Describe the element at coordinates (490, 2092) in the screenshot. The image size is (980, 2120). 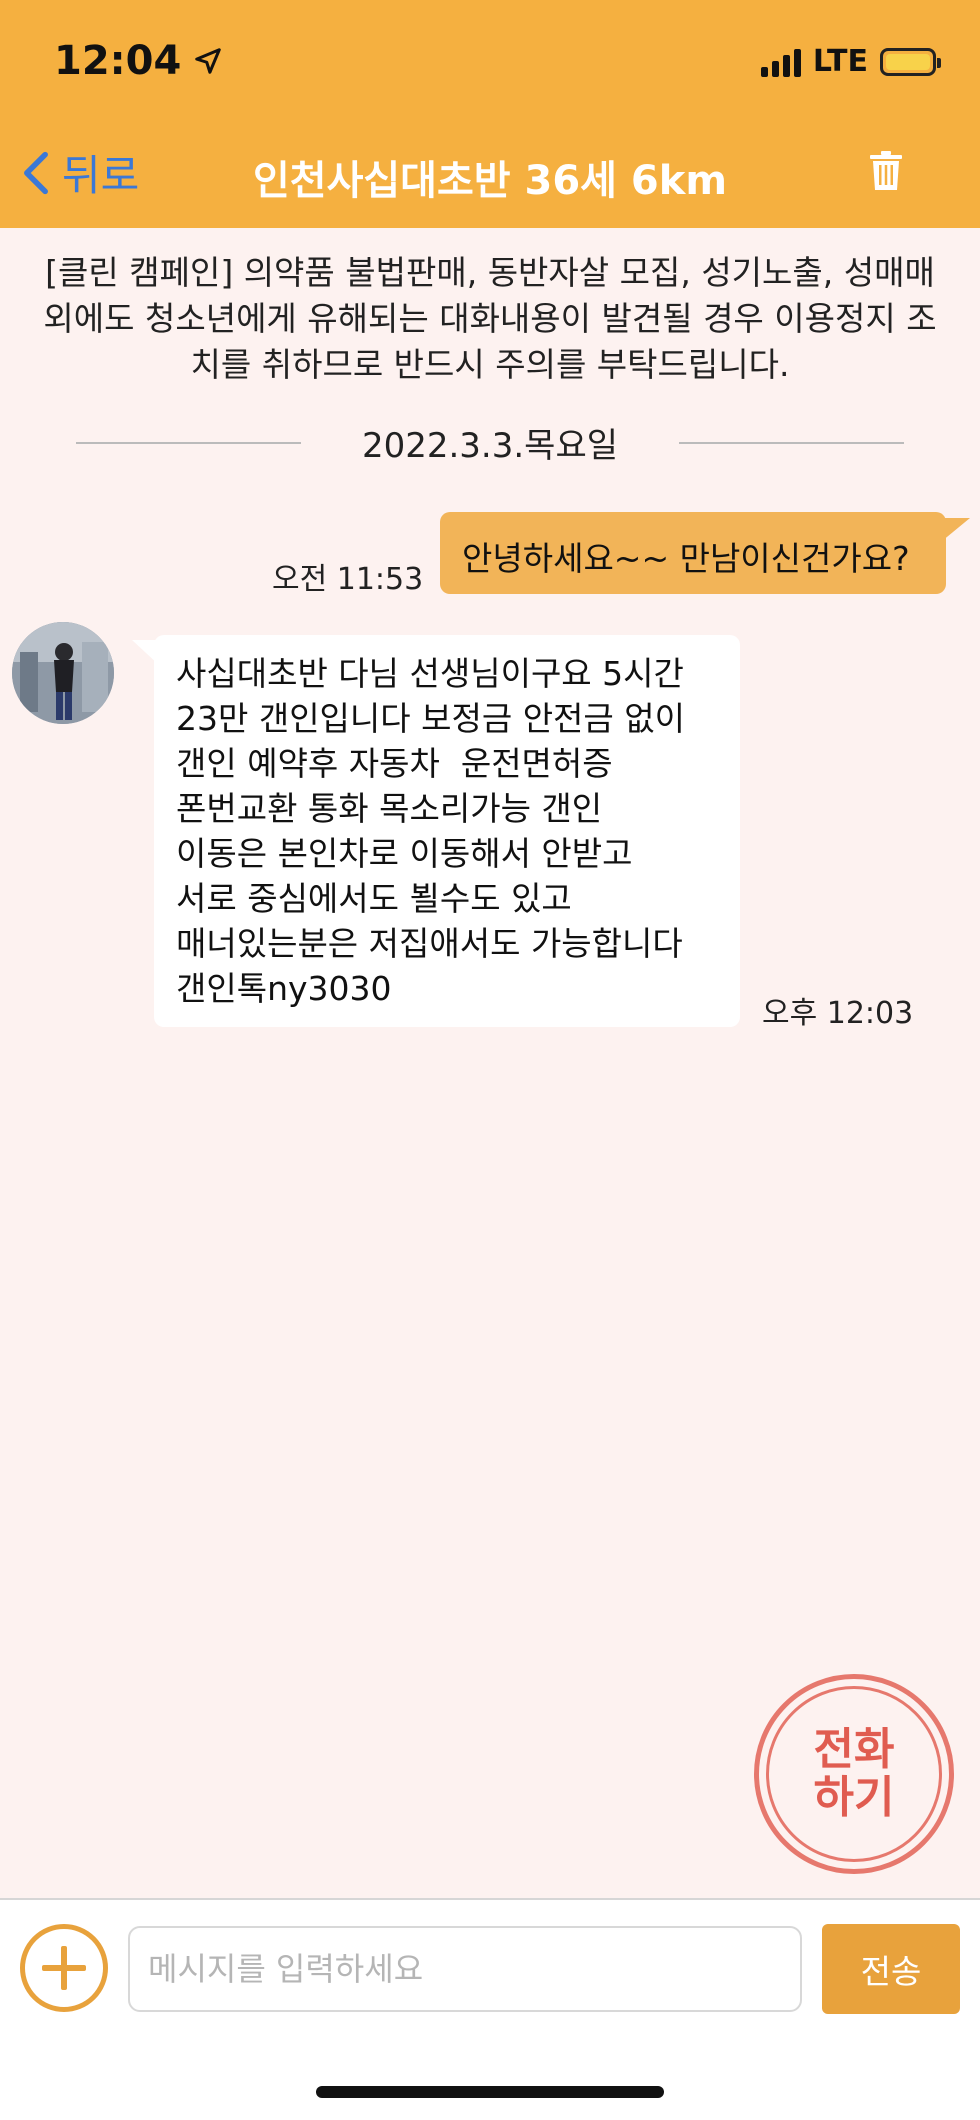
I see `home-indicator` at that location.